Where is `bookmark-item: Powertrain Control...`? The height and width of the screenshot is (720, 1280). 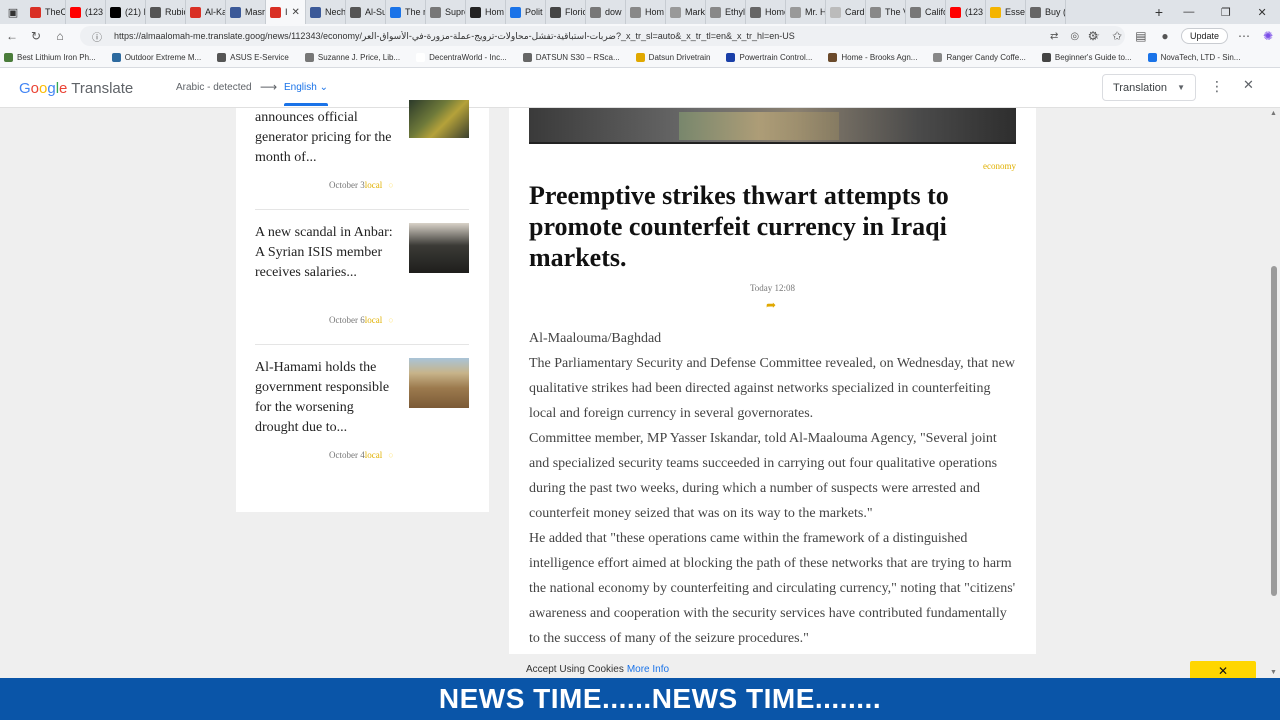
bookmark-item: Powertrain Control... is located at coordinates (769, 57).